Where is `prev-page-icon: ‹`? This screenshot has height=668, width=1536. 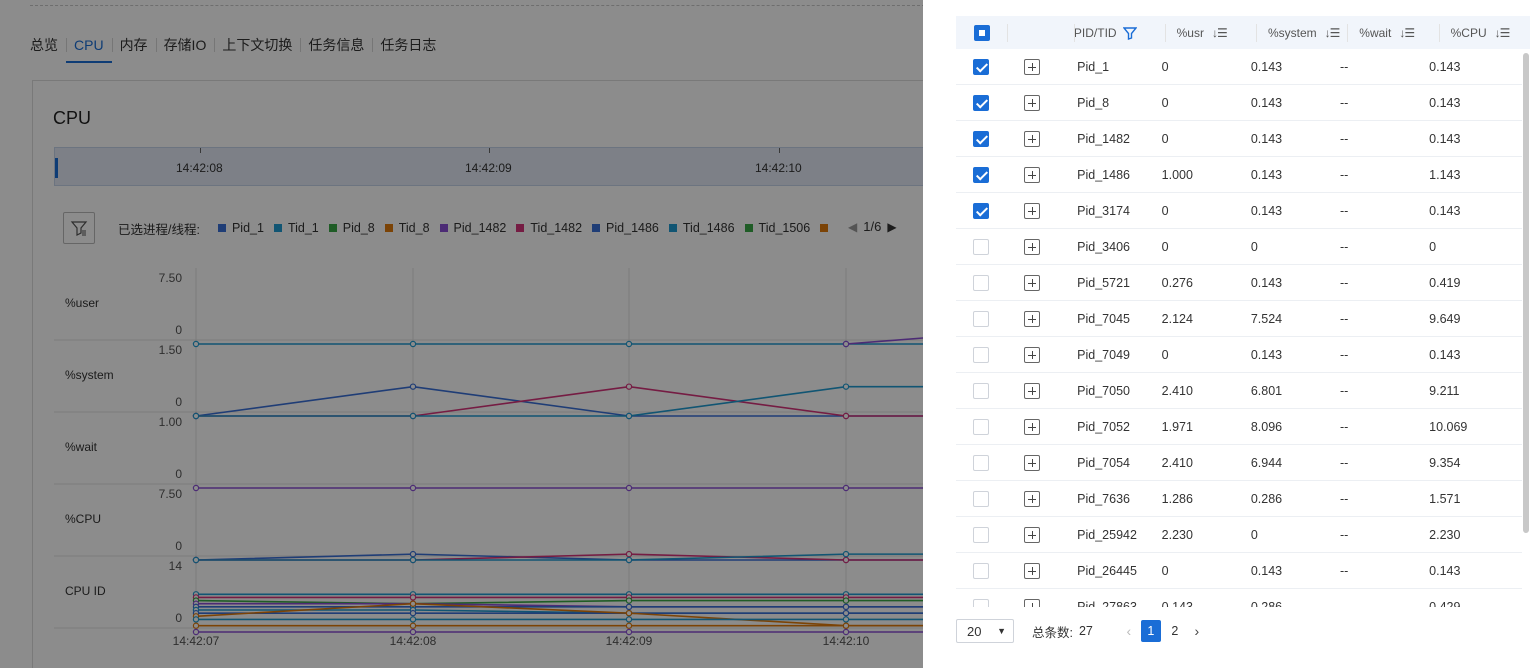
prev-page-icon: ‹ is located at coordinates (1129, 631).